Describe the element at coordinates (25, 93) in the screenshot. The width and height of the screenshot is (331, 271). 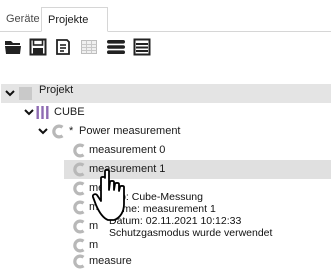
I see `project-icon` at that location.